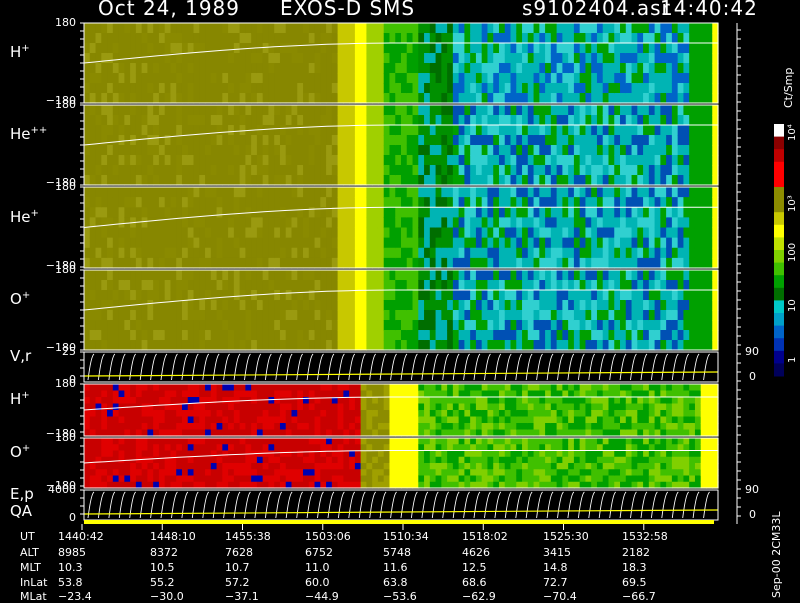 The width and height of the screenshot is (800, 603). I want to click on ephemeris-value: 3415, so click(557, 552).